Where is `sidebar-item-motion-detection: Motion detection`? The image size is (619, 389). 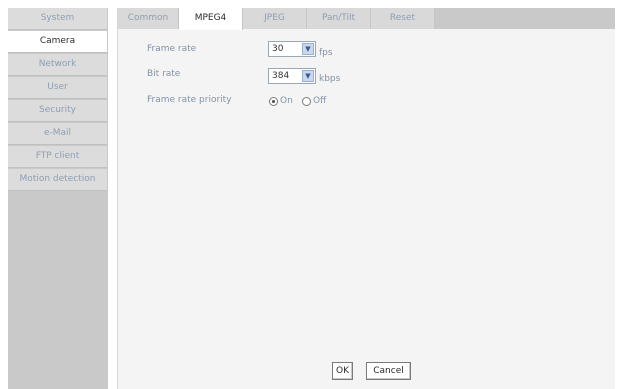 sidebar-item-motion-detection: Motion detection is located at coordinates (57, 180).